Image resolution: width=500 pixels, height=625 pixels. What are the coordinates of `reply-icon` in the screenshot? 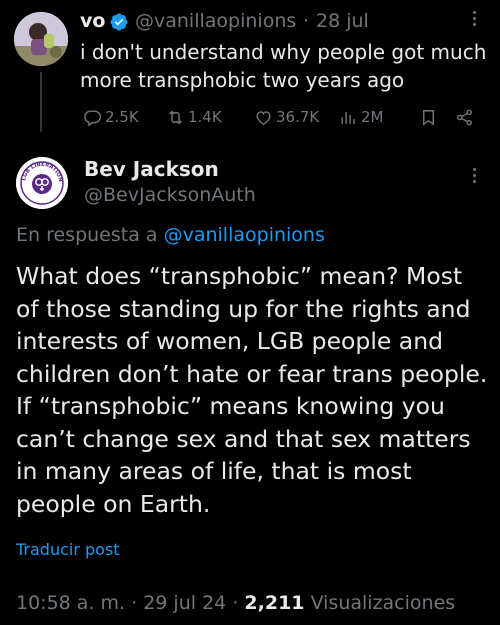 It's located at (93, 118).